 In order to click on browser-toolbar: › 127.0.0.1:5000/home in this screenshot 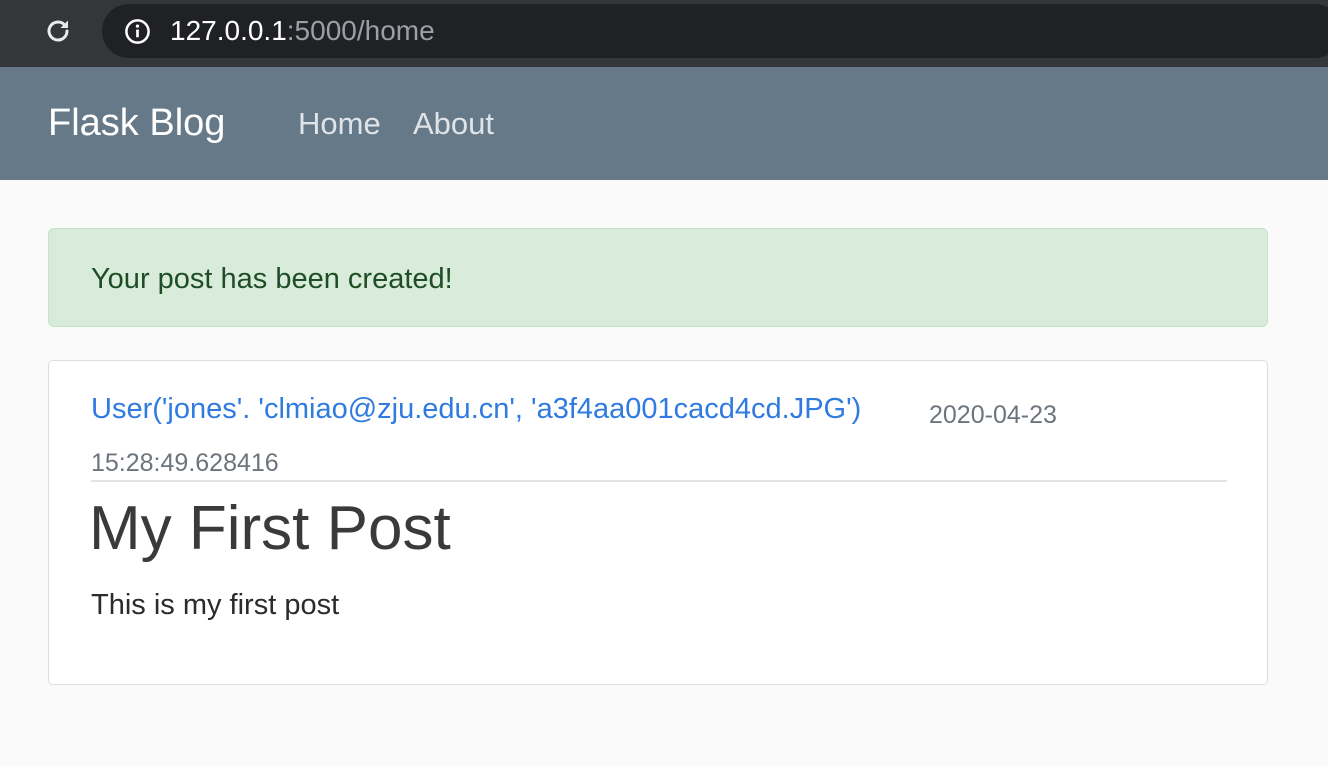, I will do `click(664, 33)`.